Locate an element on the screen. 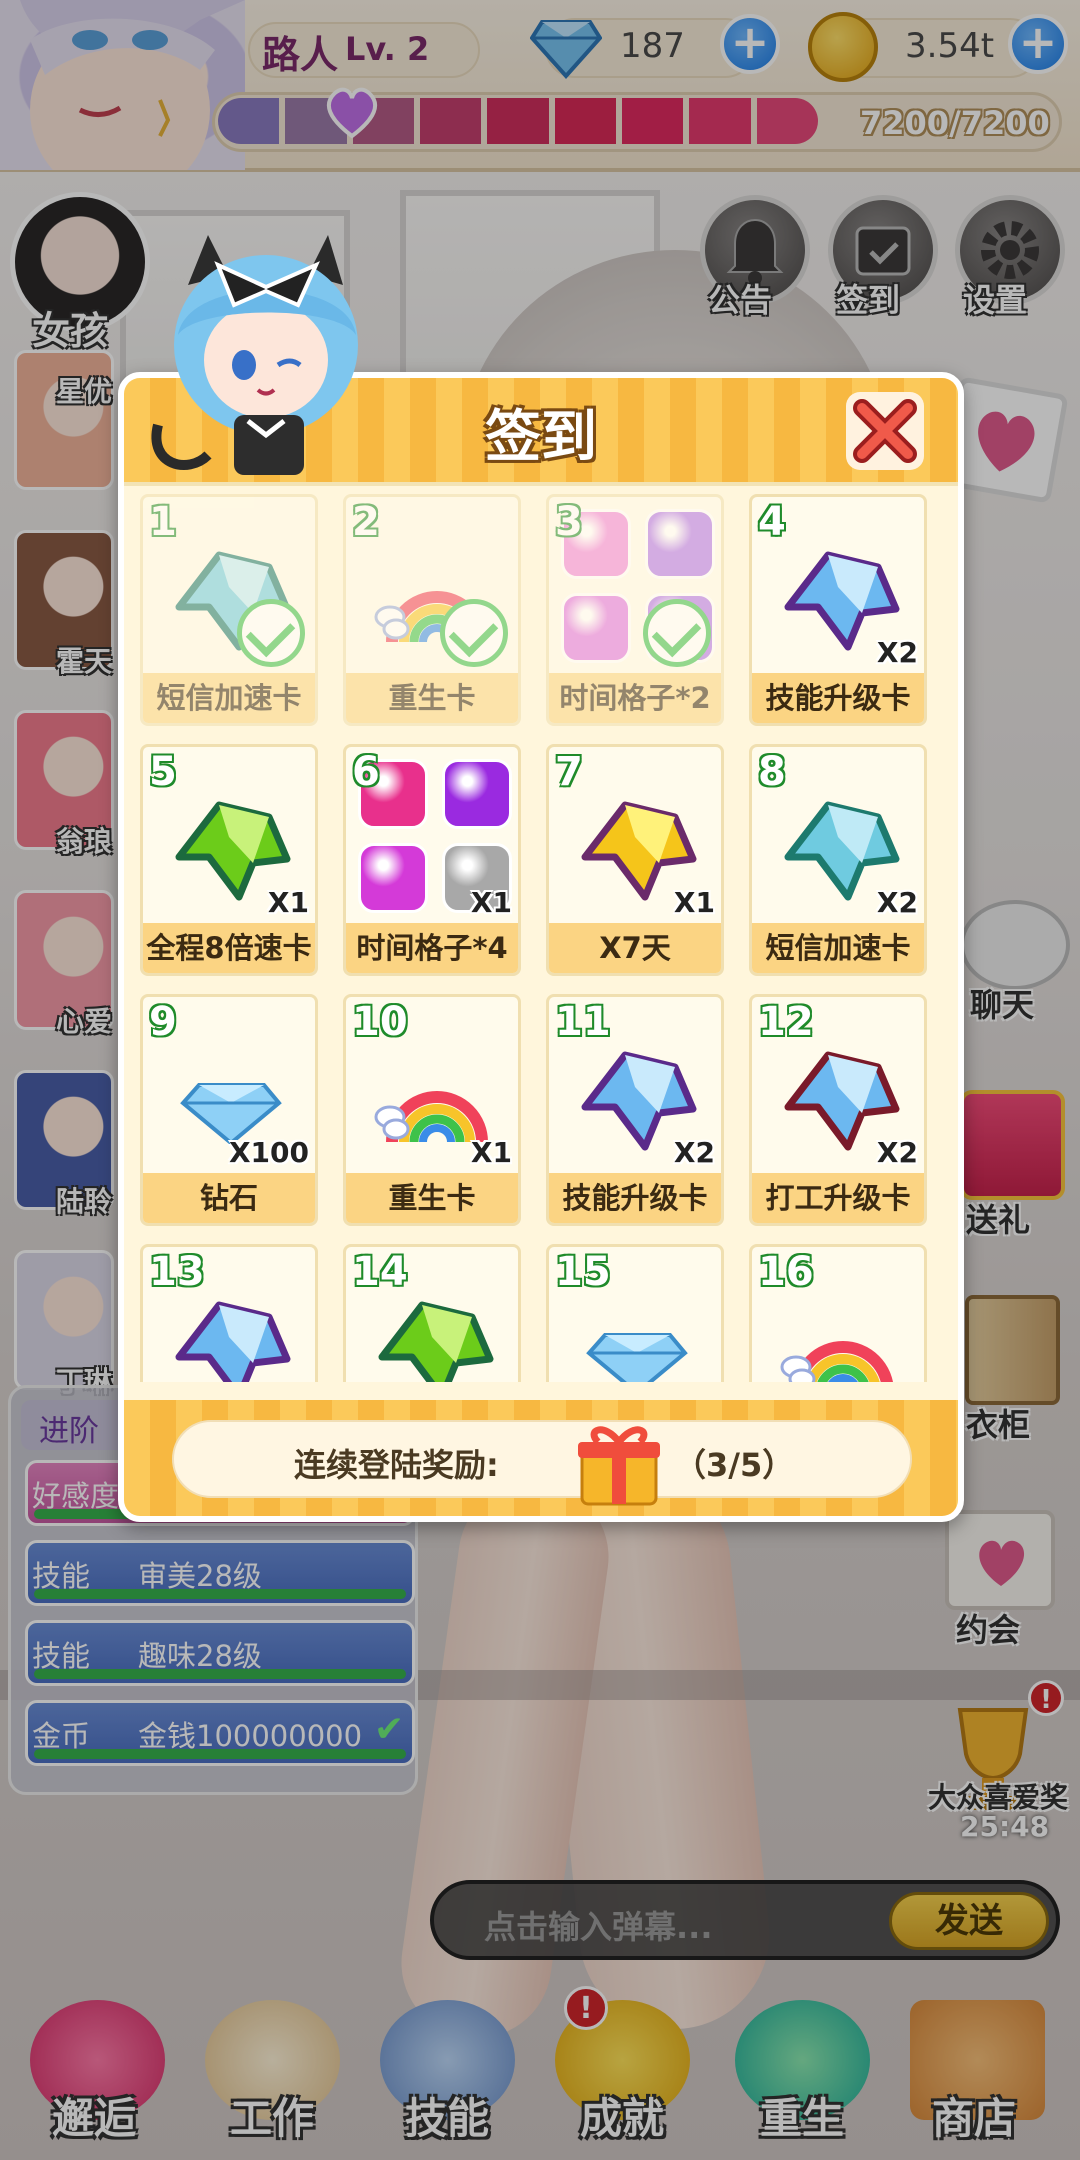 The width and height of the screenshot is (1080, 2160). day-number: 10 is located at coordinates (380, 1022).